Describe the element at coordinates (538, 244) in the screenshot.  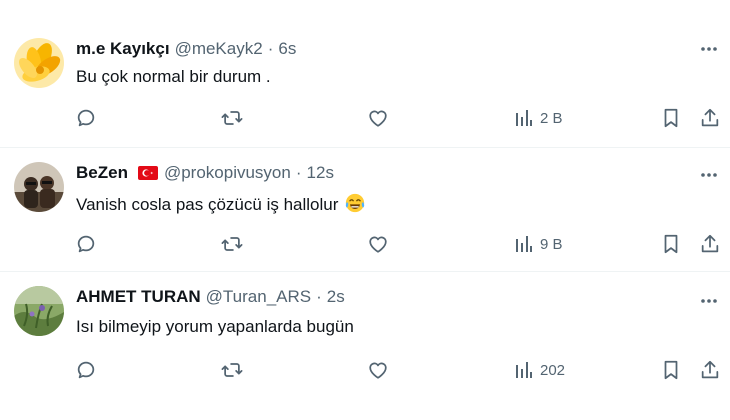
I see `views-button: 9 B` at that location.